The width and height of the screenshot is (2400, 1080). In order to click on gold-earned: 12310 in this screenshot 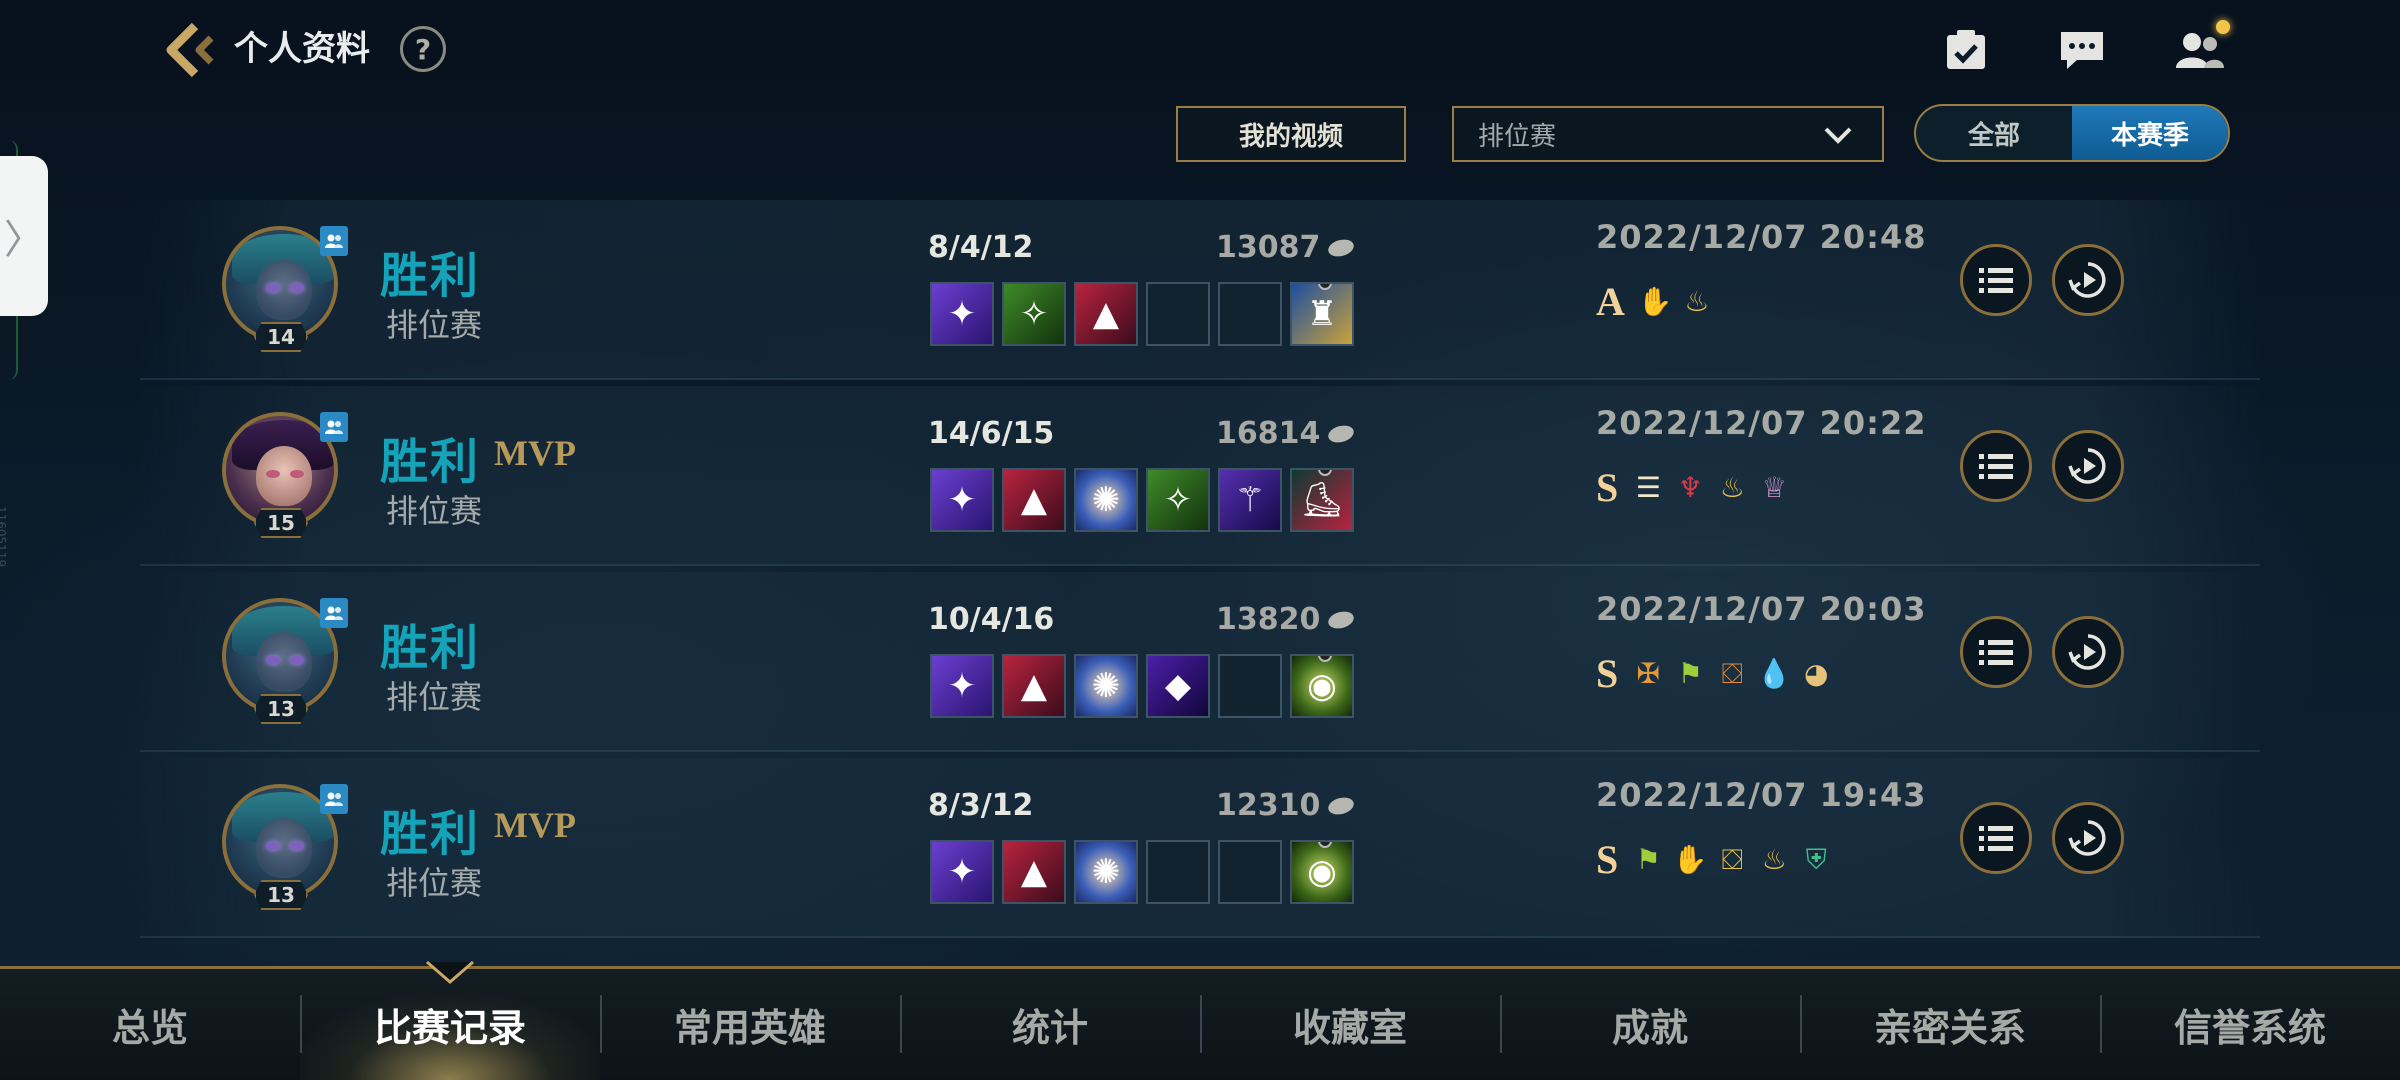, I will do `click(1286, 805)`.